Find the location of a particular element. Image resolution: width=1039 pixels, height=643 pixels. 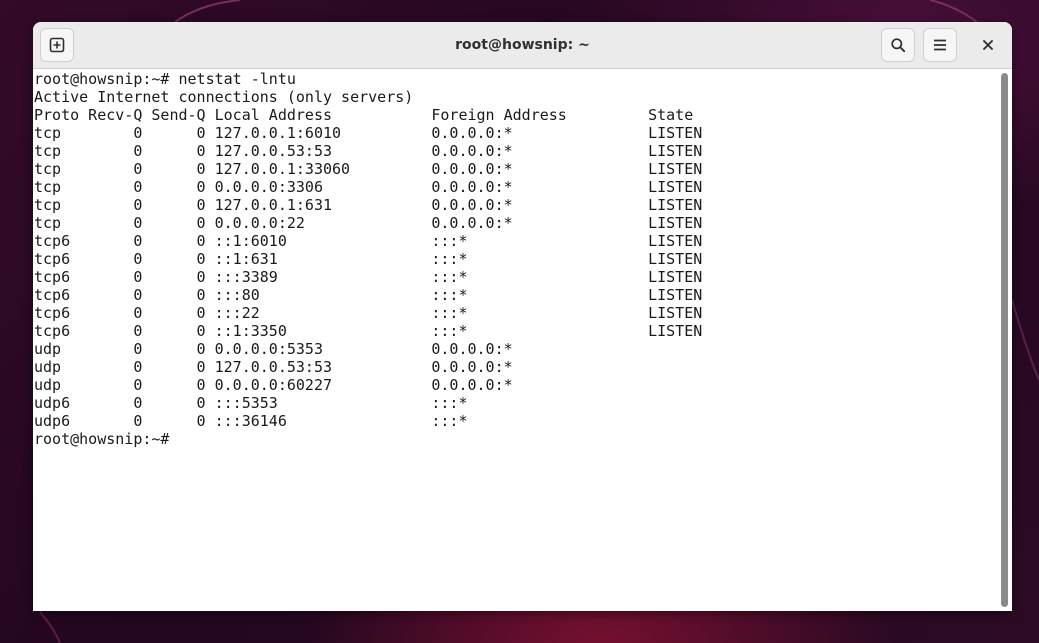

terminal-line: tcp6 0 0 :::22 :::* LISTEN is located at coordinates (368, 313).